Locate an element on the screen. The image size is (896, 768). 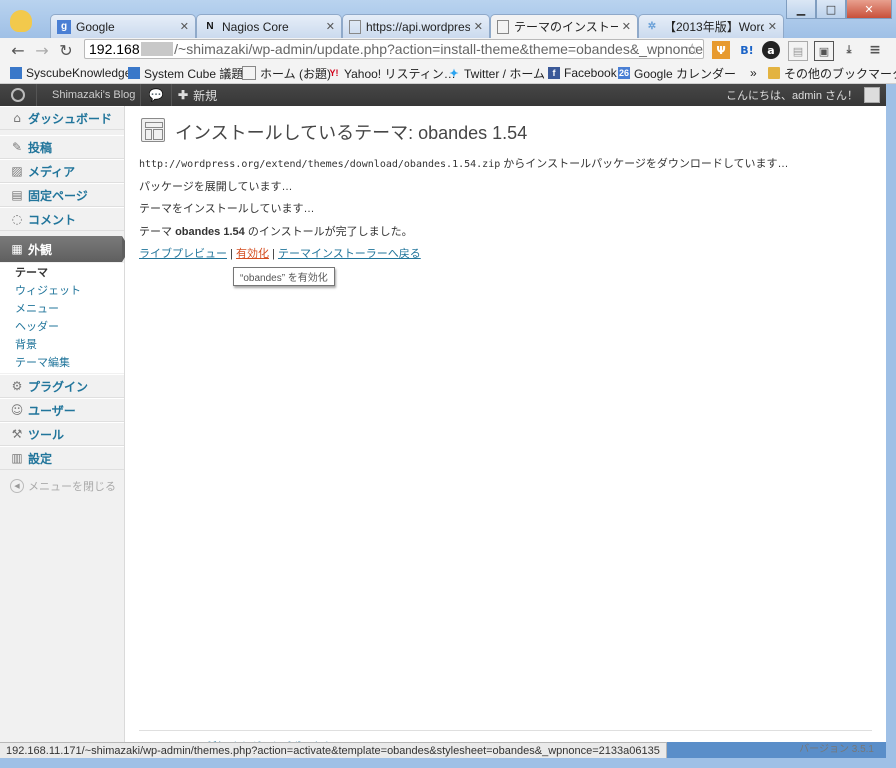
tab-nagios: N Nagios Core ✕ is located at coordinates (269, 26).